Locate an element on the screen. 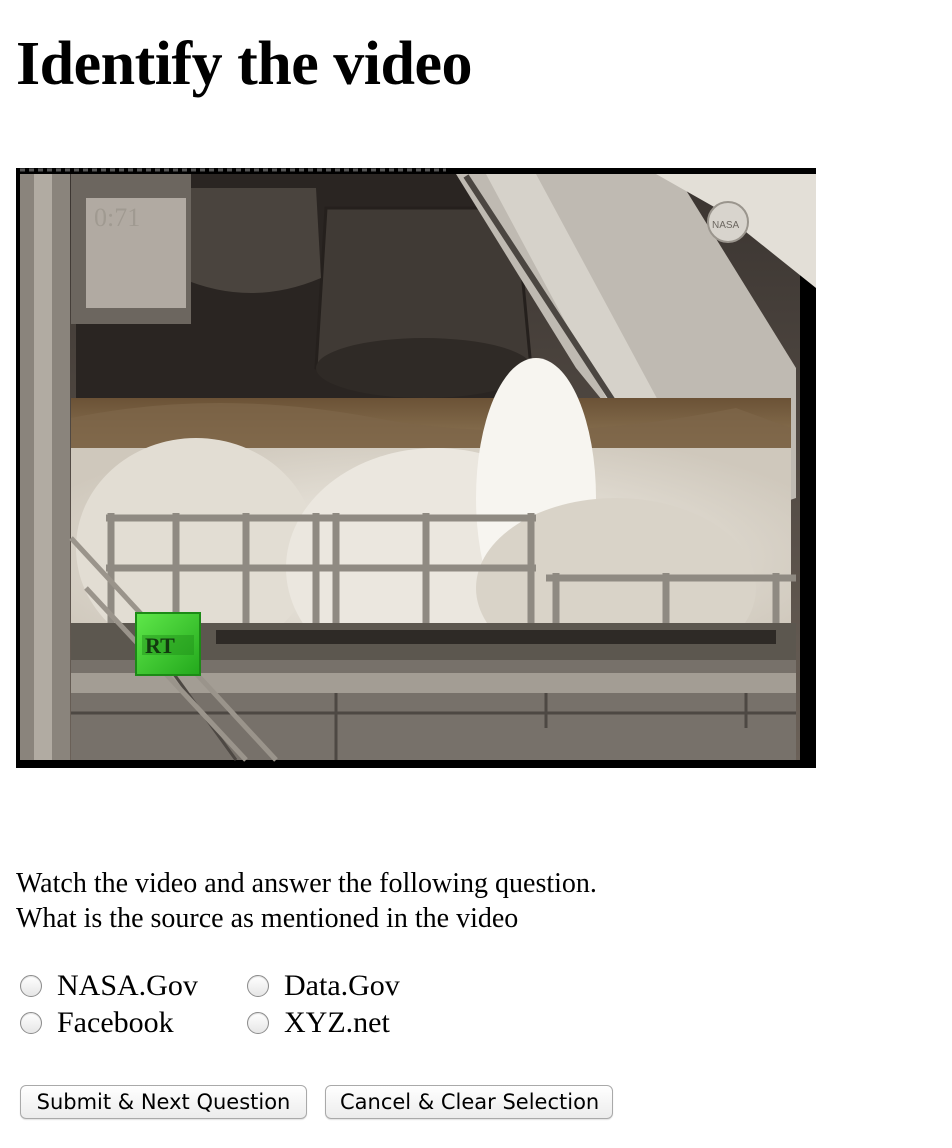 The image size is (952, 1148). option-facebook-radio is located at coordinates (31, 1023).